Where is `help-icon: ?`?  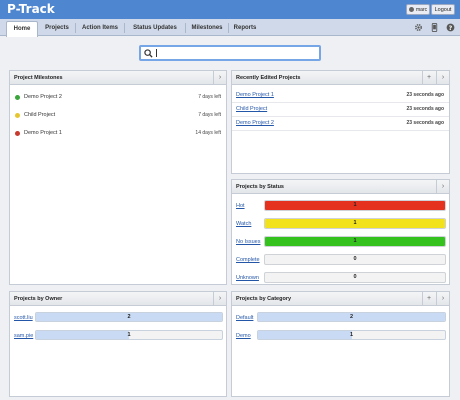
help-icon: ? is located at coordinates (450, 27).